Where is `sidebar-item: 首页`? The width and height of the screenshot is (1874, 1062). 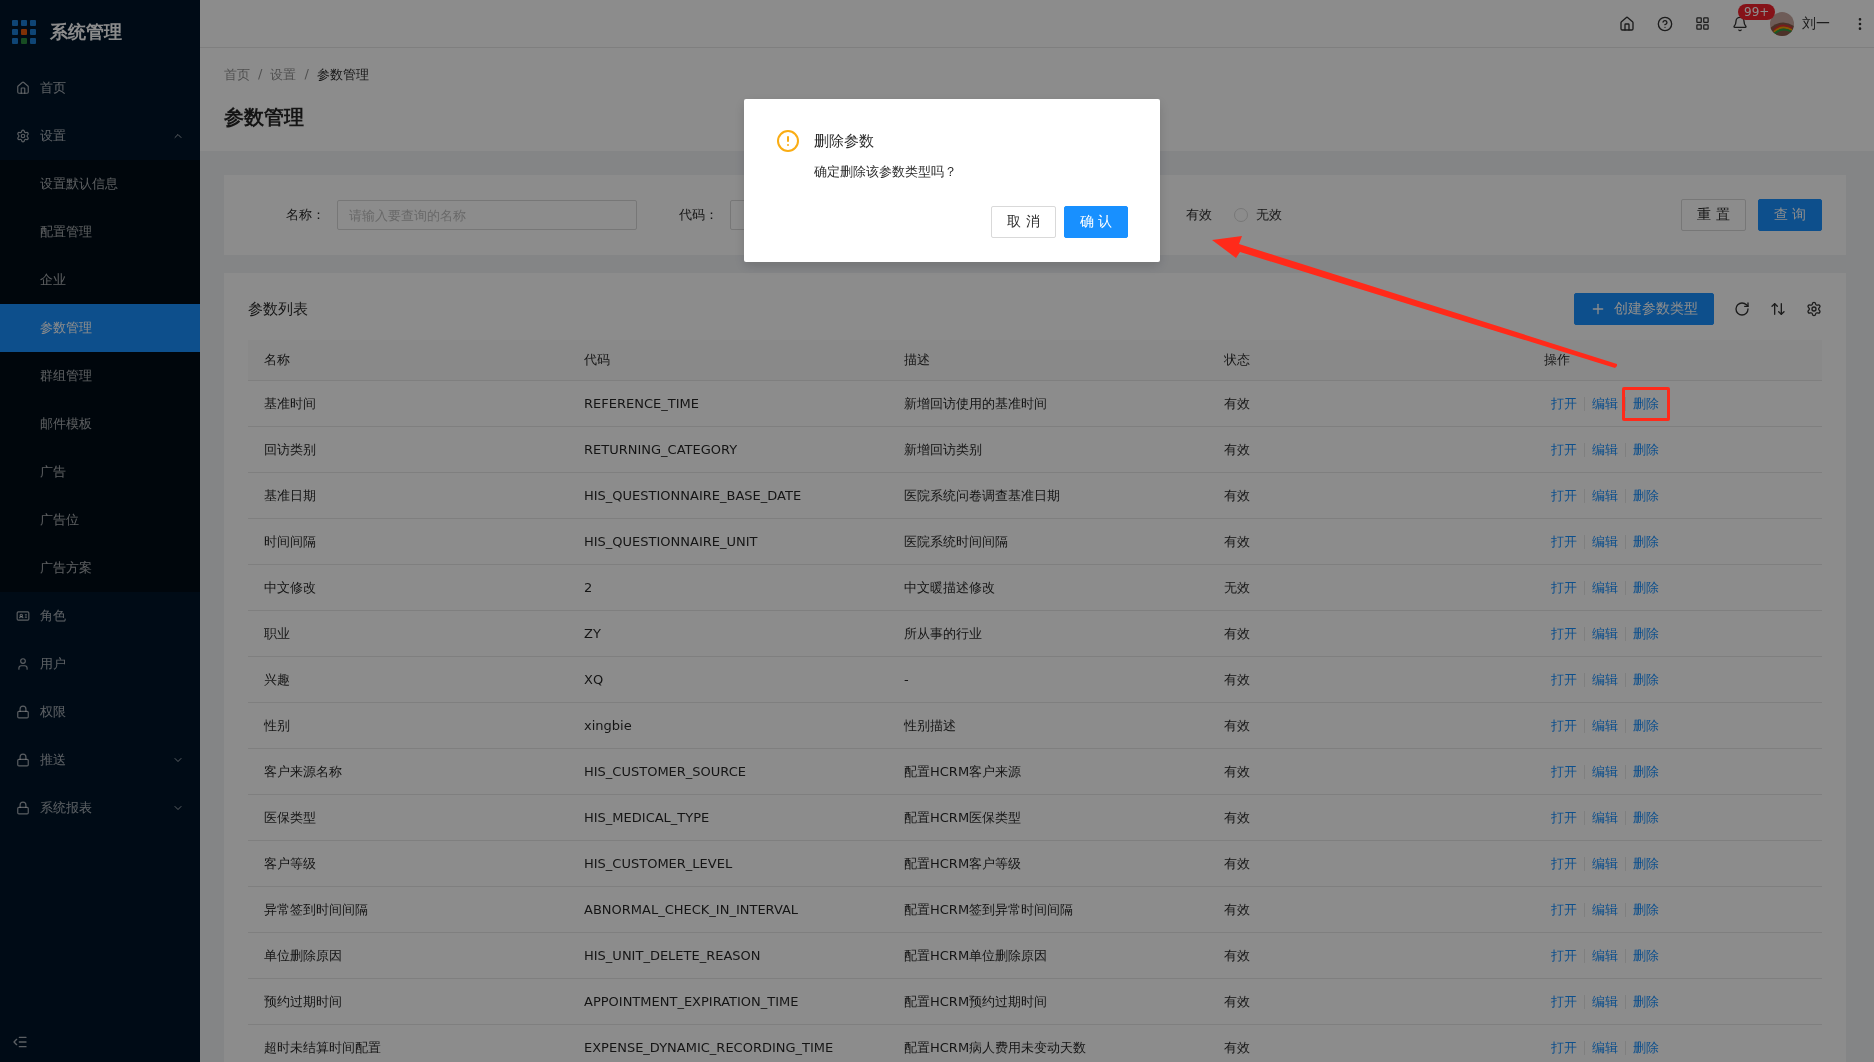
sidebar-item: 首页 is located at coordinates (100, 88).